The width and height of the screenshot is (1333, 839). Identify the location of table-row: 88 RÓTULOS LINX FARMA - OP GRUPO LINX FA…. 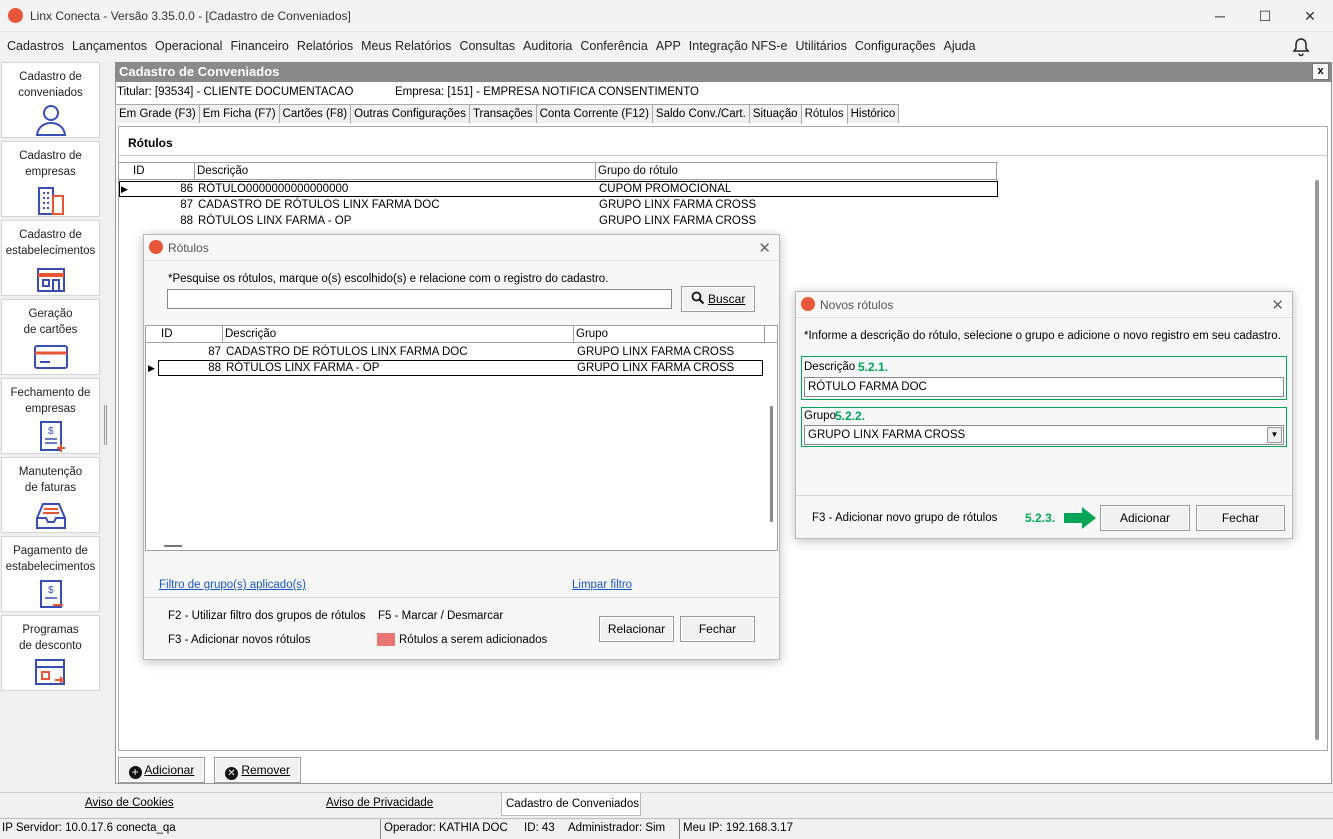
(558, 221).